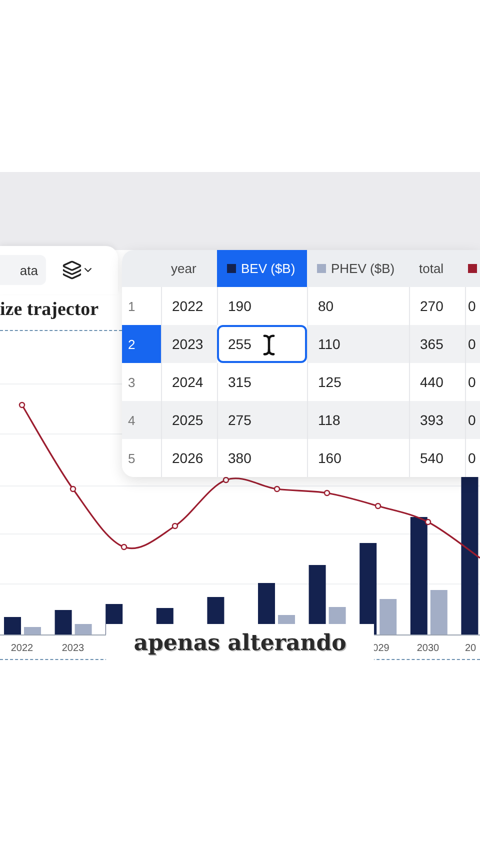 This screenshot has width=480, height=854. Describe the element at coordinates (72, 270) in the screenshot. I see `layers-icon` at that location.